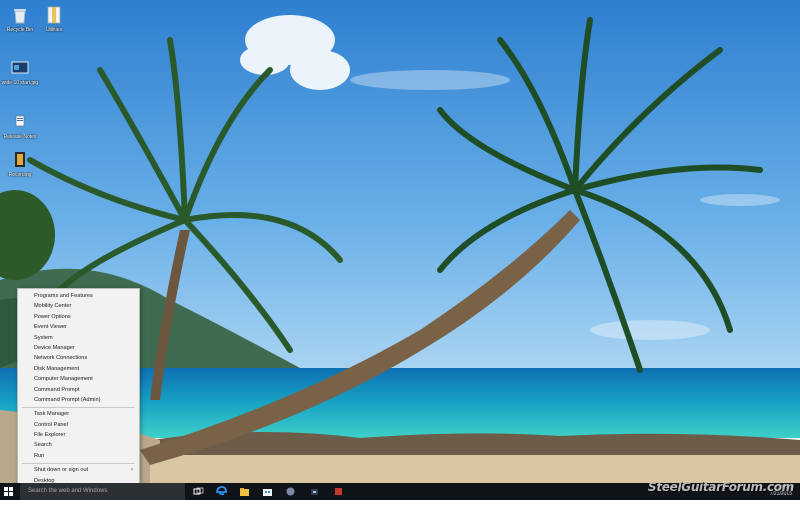  What do you see at coordinates (78, 414) in the screenshot?
I see `menu-item-task-manager: Task Manager` at bounding box center [78, 414].